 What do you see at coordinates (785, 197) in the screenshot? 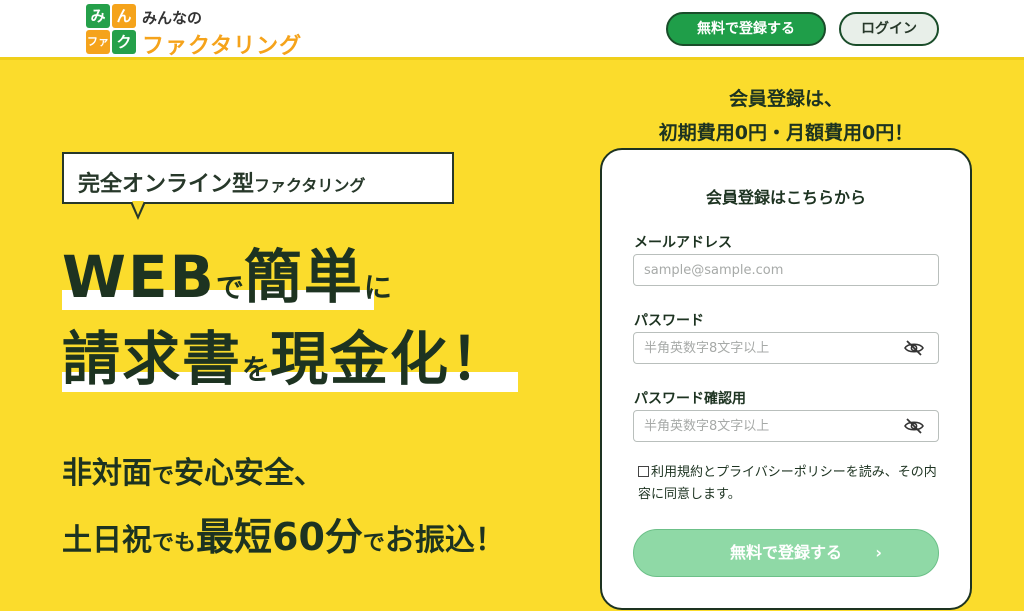
I see `form-title: 会員登録はこちらから` at bounding box center [785, 197].